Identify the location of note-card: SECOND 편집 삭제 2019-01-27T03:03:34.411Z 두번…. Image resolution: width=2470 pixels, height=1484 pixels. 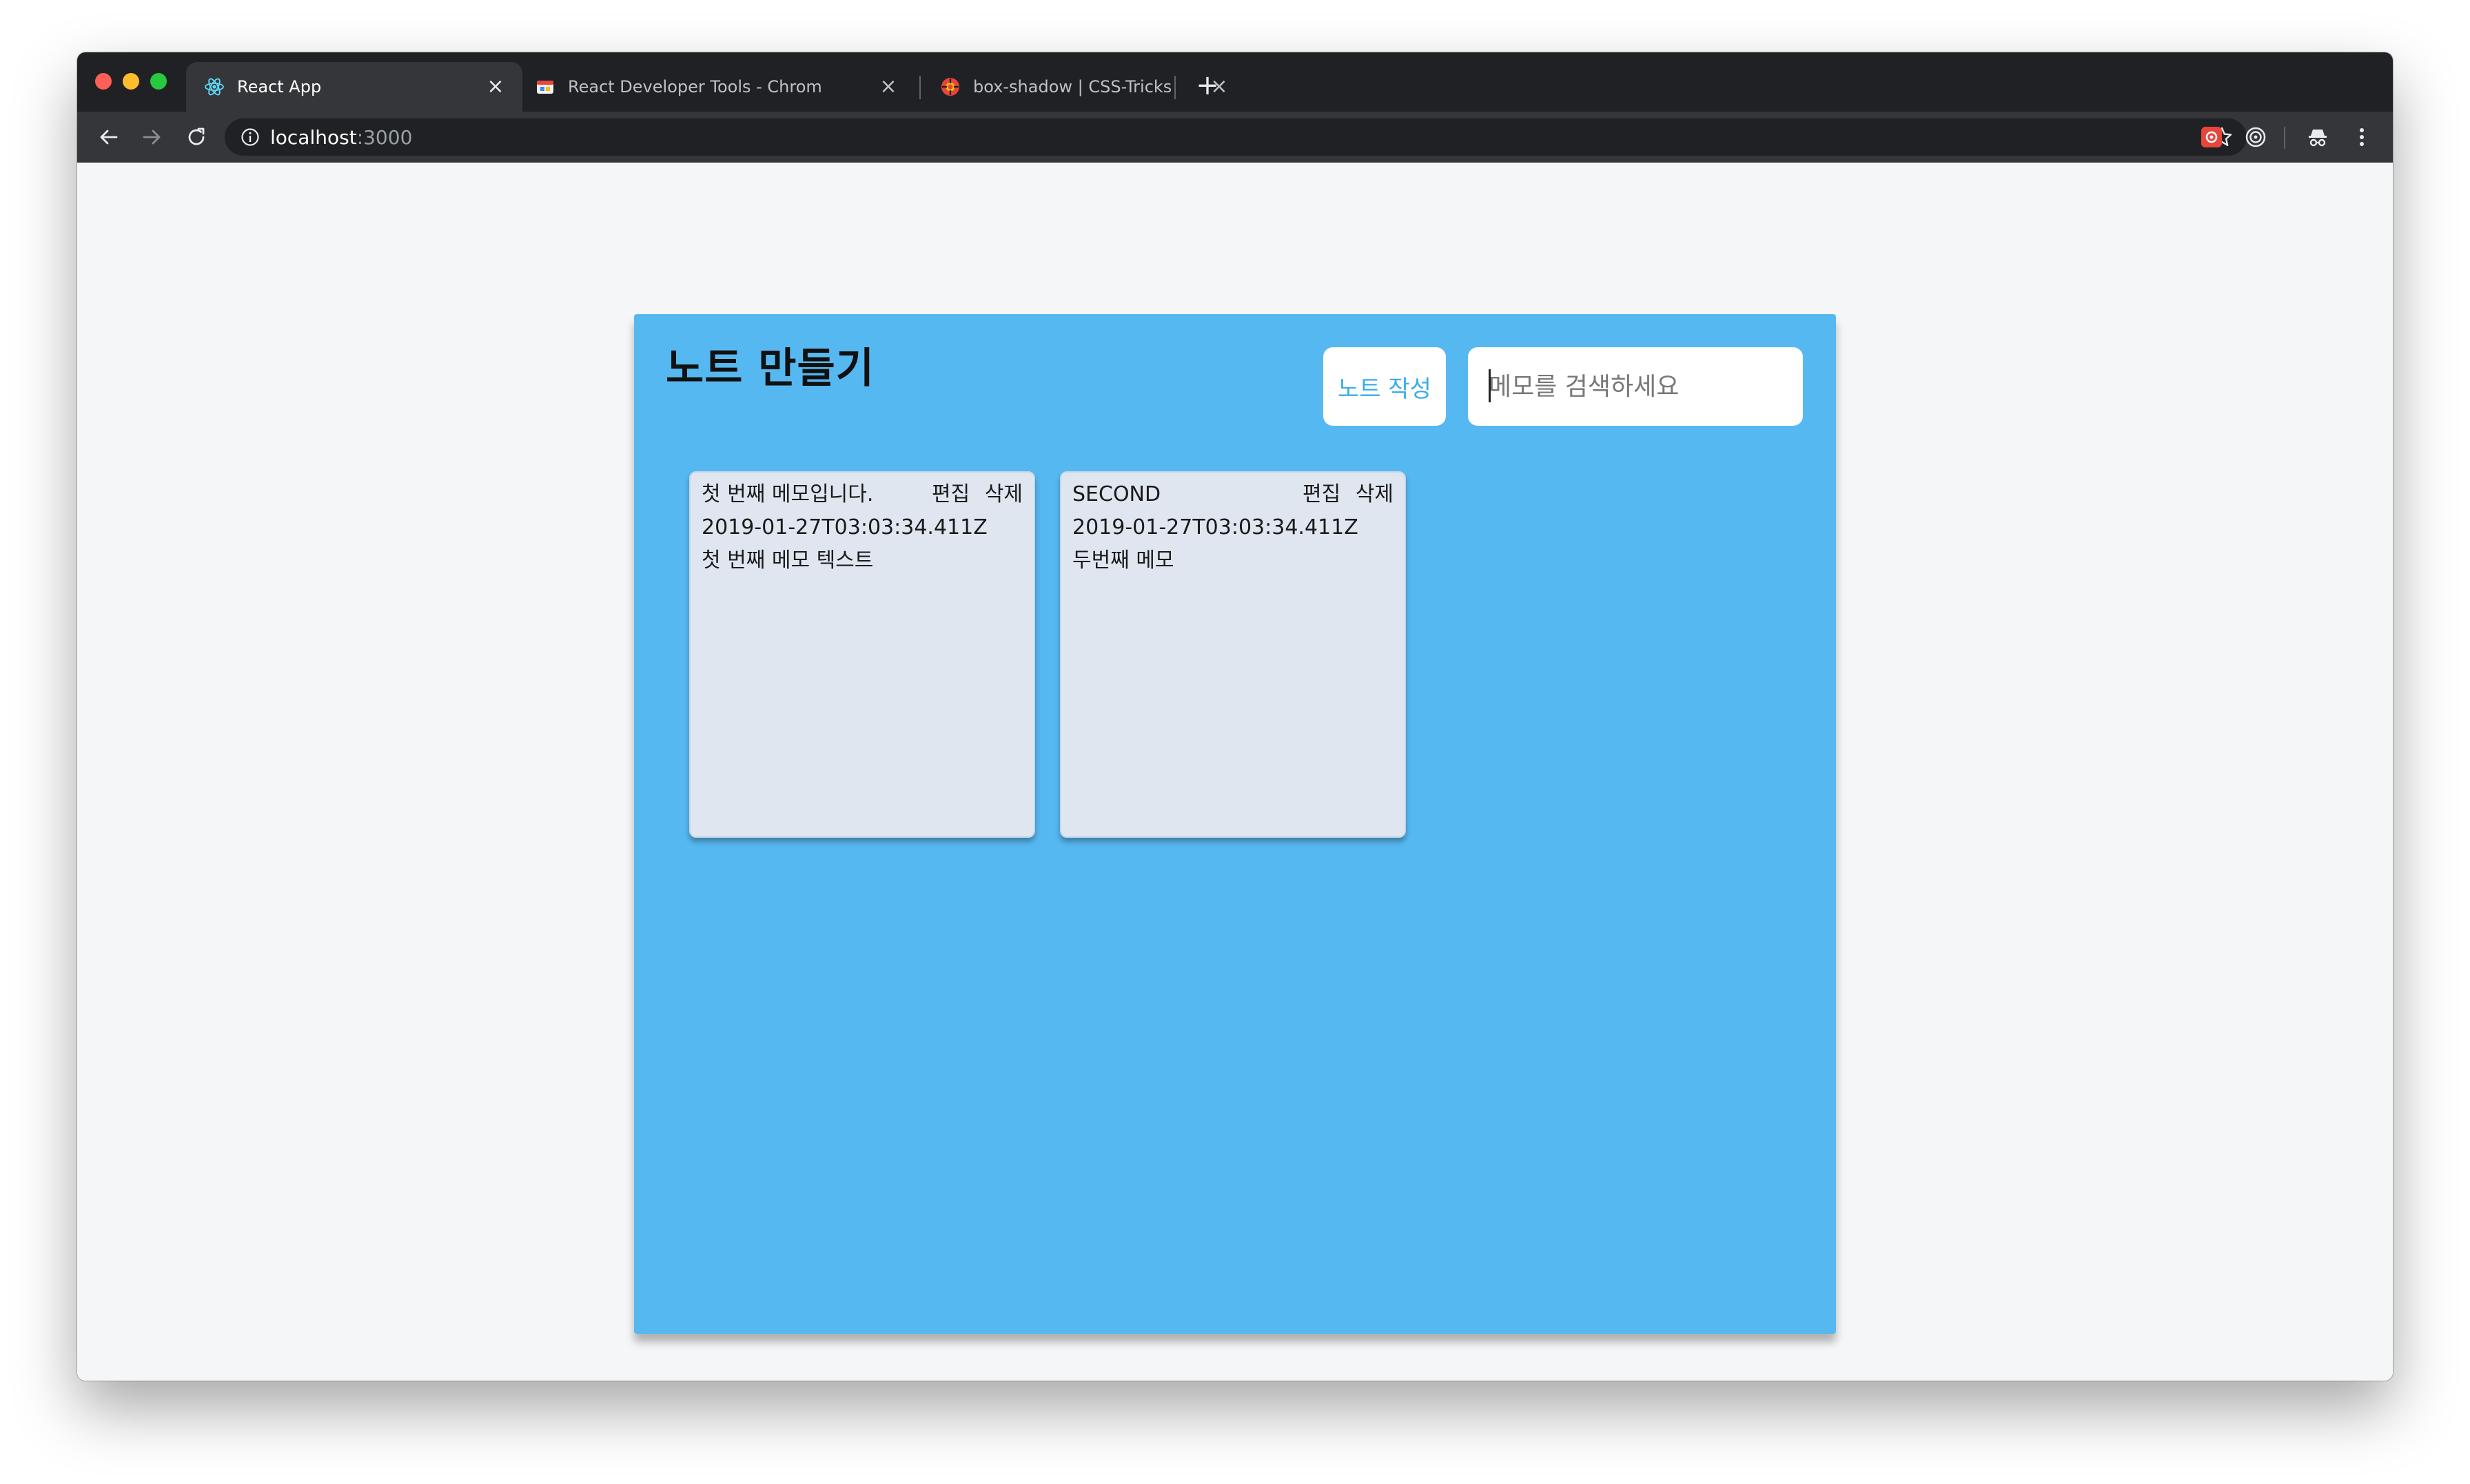
(1233, 654).